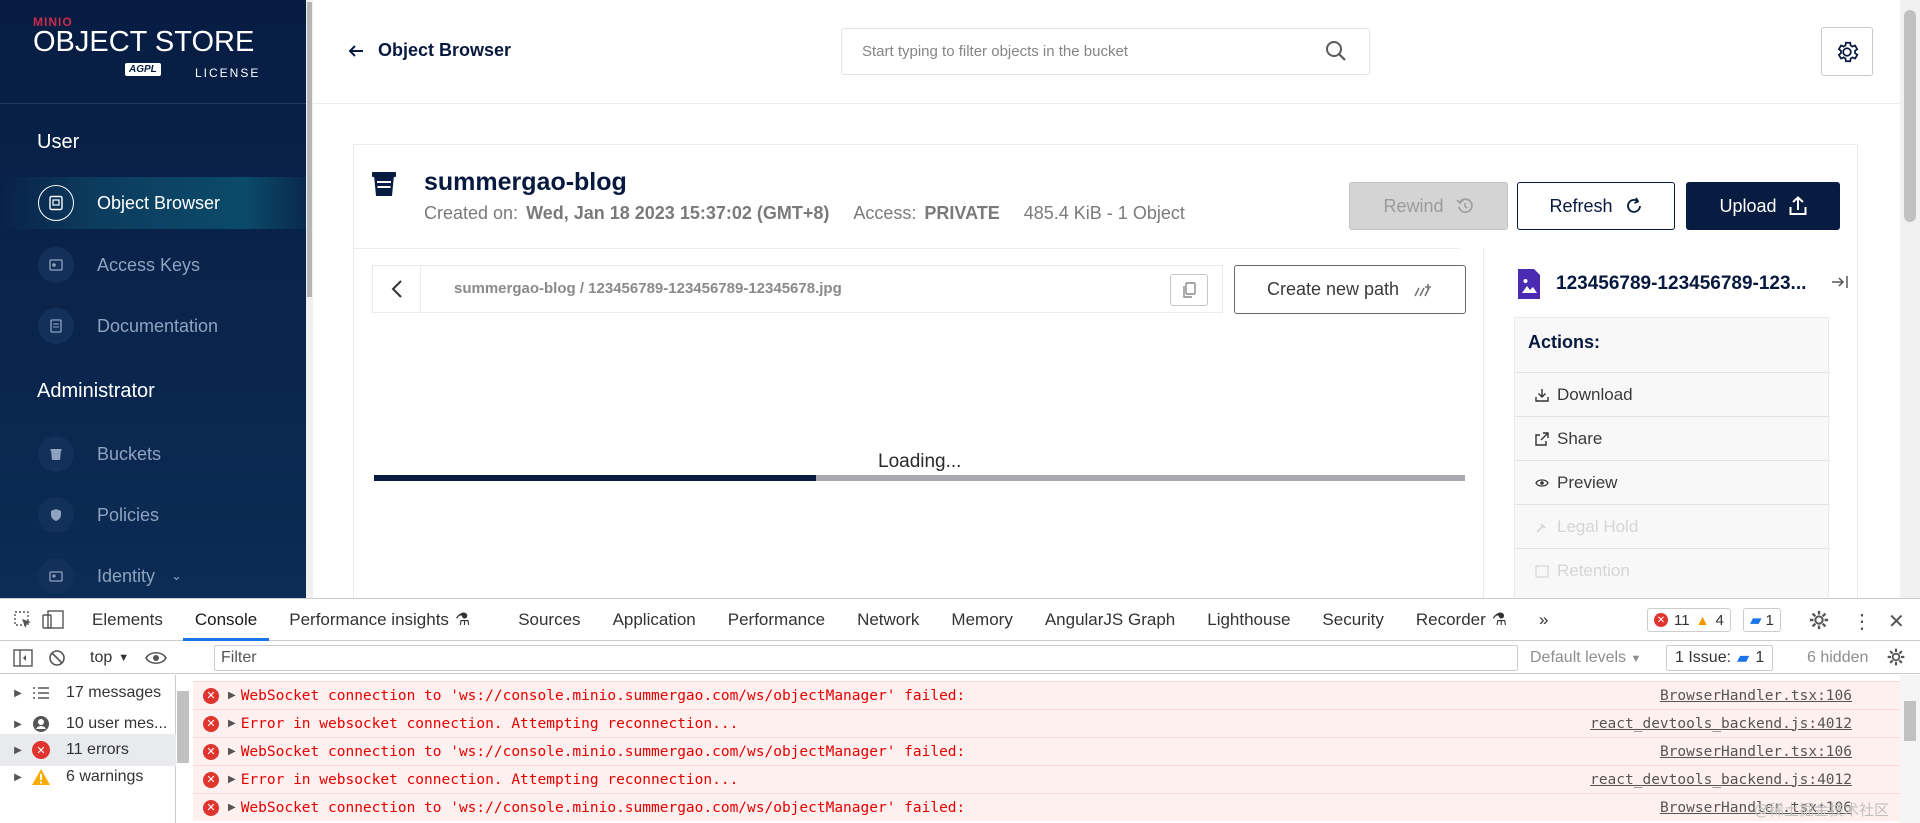 This screenshot has width=1920, height=823. I want to click on sidebar-item-label: Documentation, so click(158, 325).